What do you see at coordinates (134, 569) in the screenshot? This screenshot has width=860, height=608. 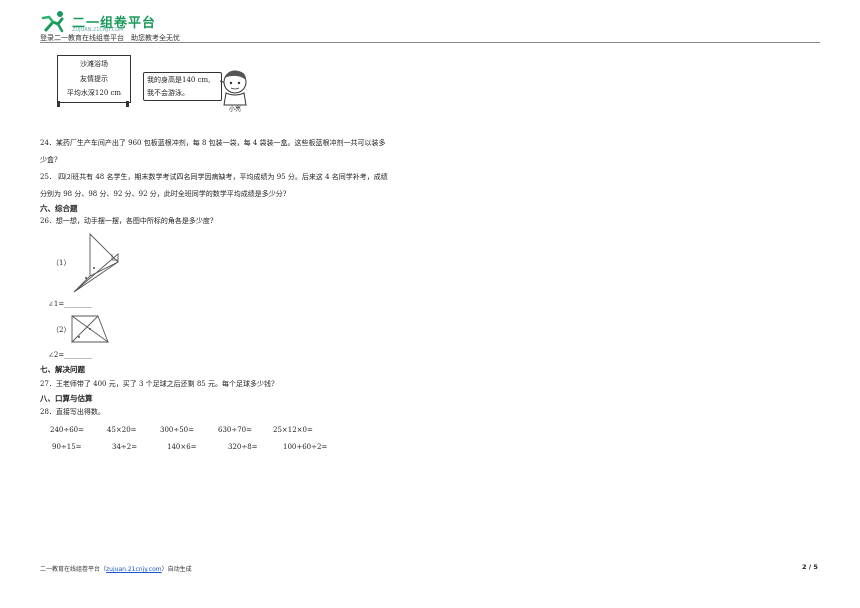 I see `footer-link: zujuan.21cnjy.com` at bounding box center [134, 569].